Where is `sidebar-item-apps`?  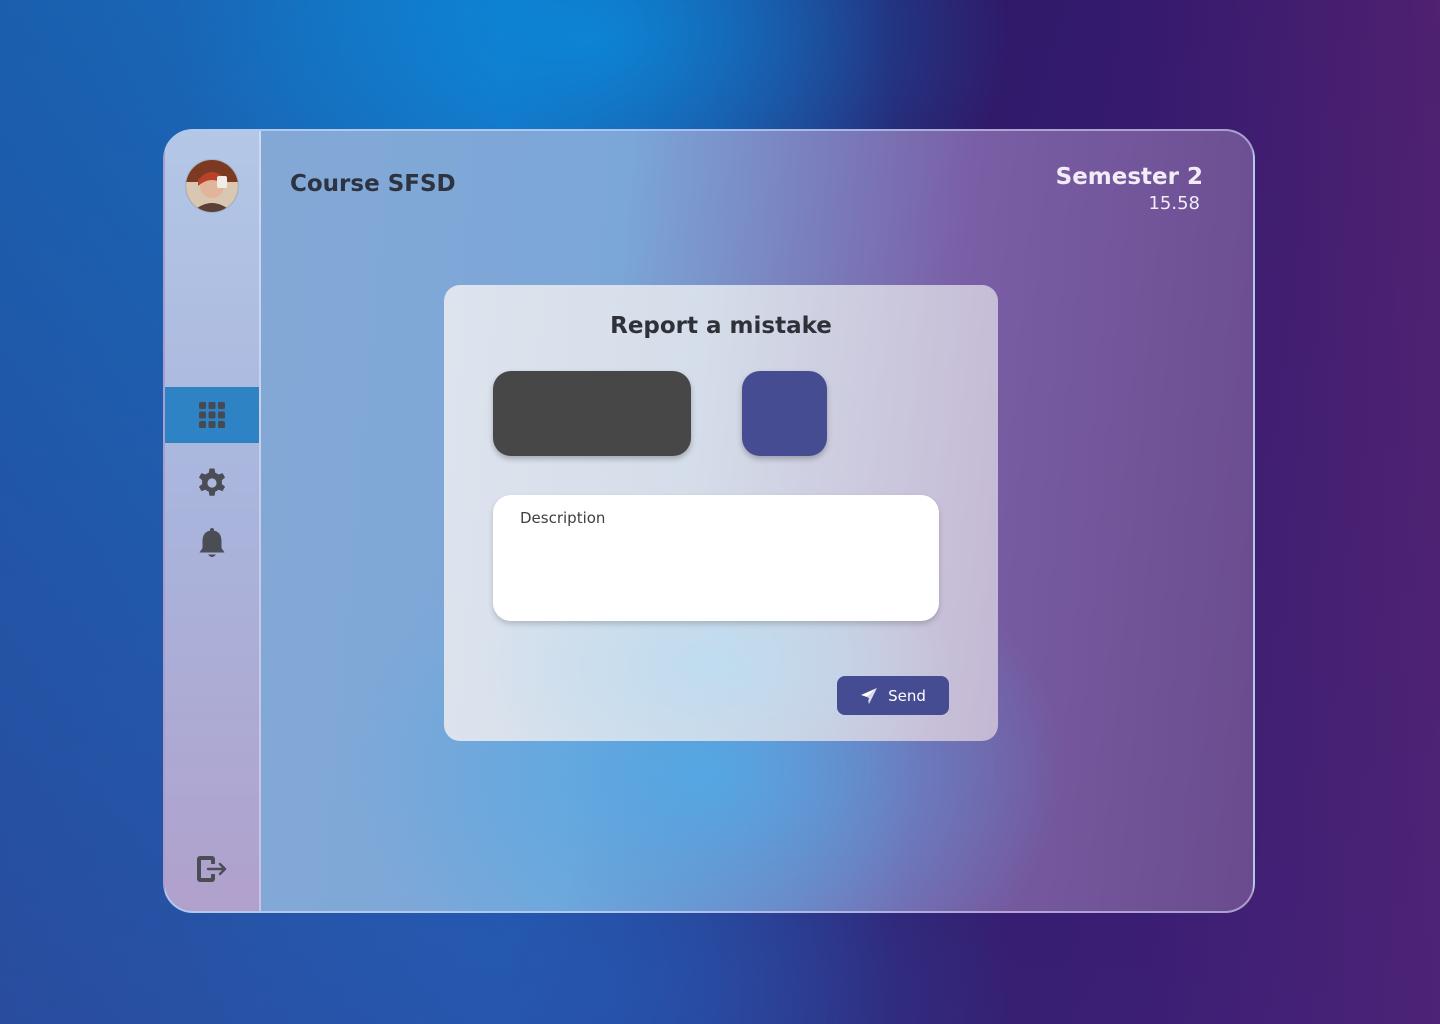
sidebar-item-apps is located at coordinates (212, 415).